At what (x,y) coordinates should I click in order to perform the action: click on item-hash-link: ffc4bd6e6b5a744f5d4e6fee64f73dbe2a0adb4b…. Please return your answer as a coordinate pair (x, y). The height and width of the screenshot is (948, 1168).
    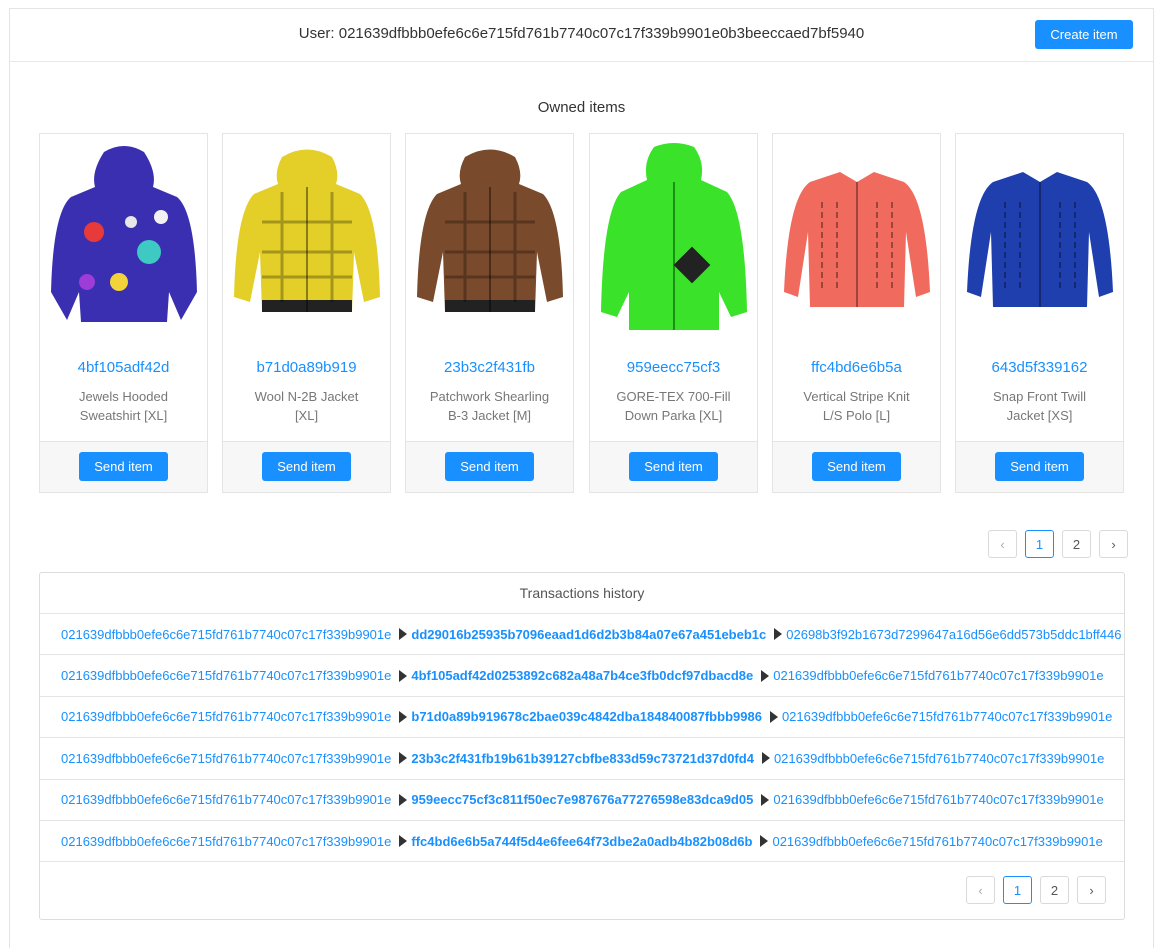
    Looking at the image, I should click on (581, 841).